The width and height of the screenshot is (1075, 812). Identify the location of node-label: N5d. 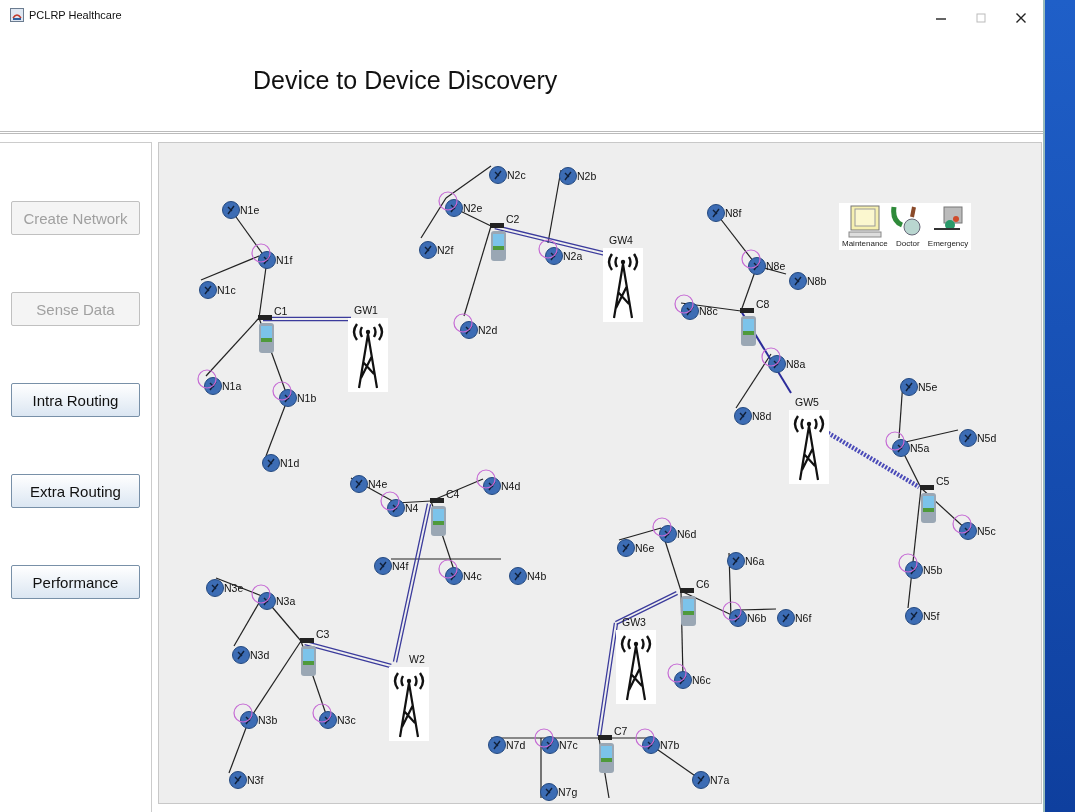
(987, 438).